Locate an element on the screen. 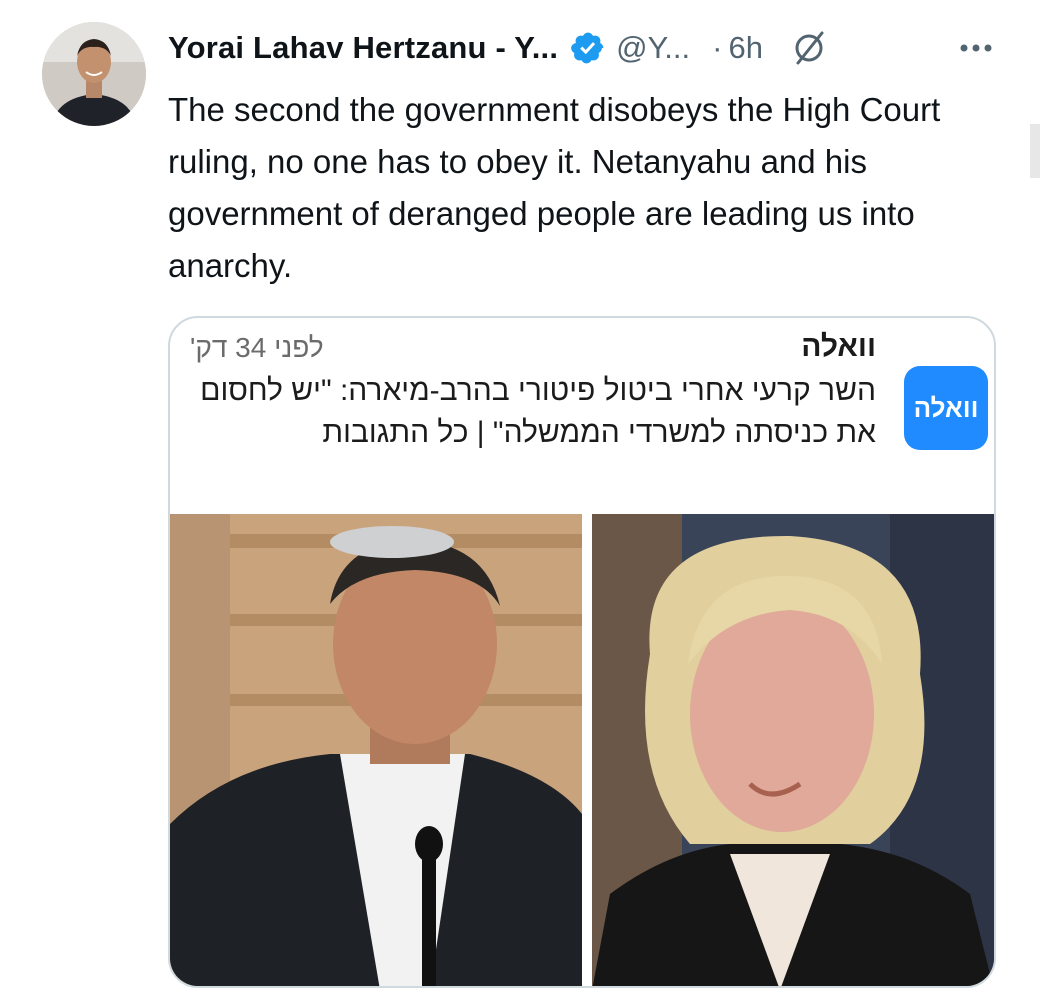  verified-badge-icon is located at coordinates (588, 48).